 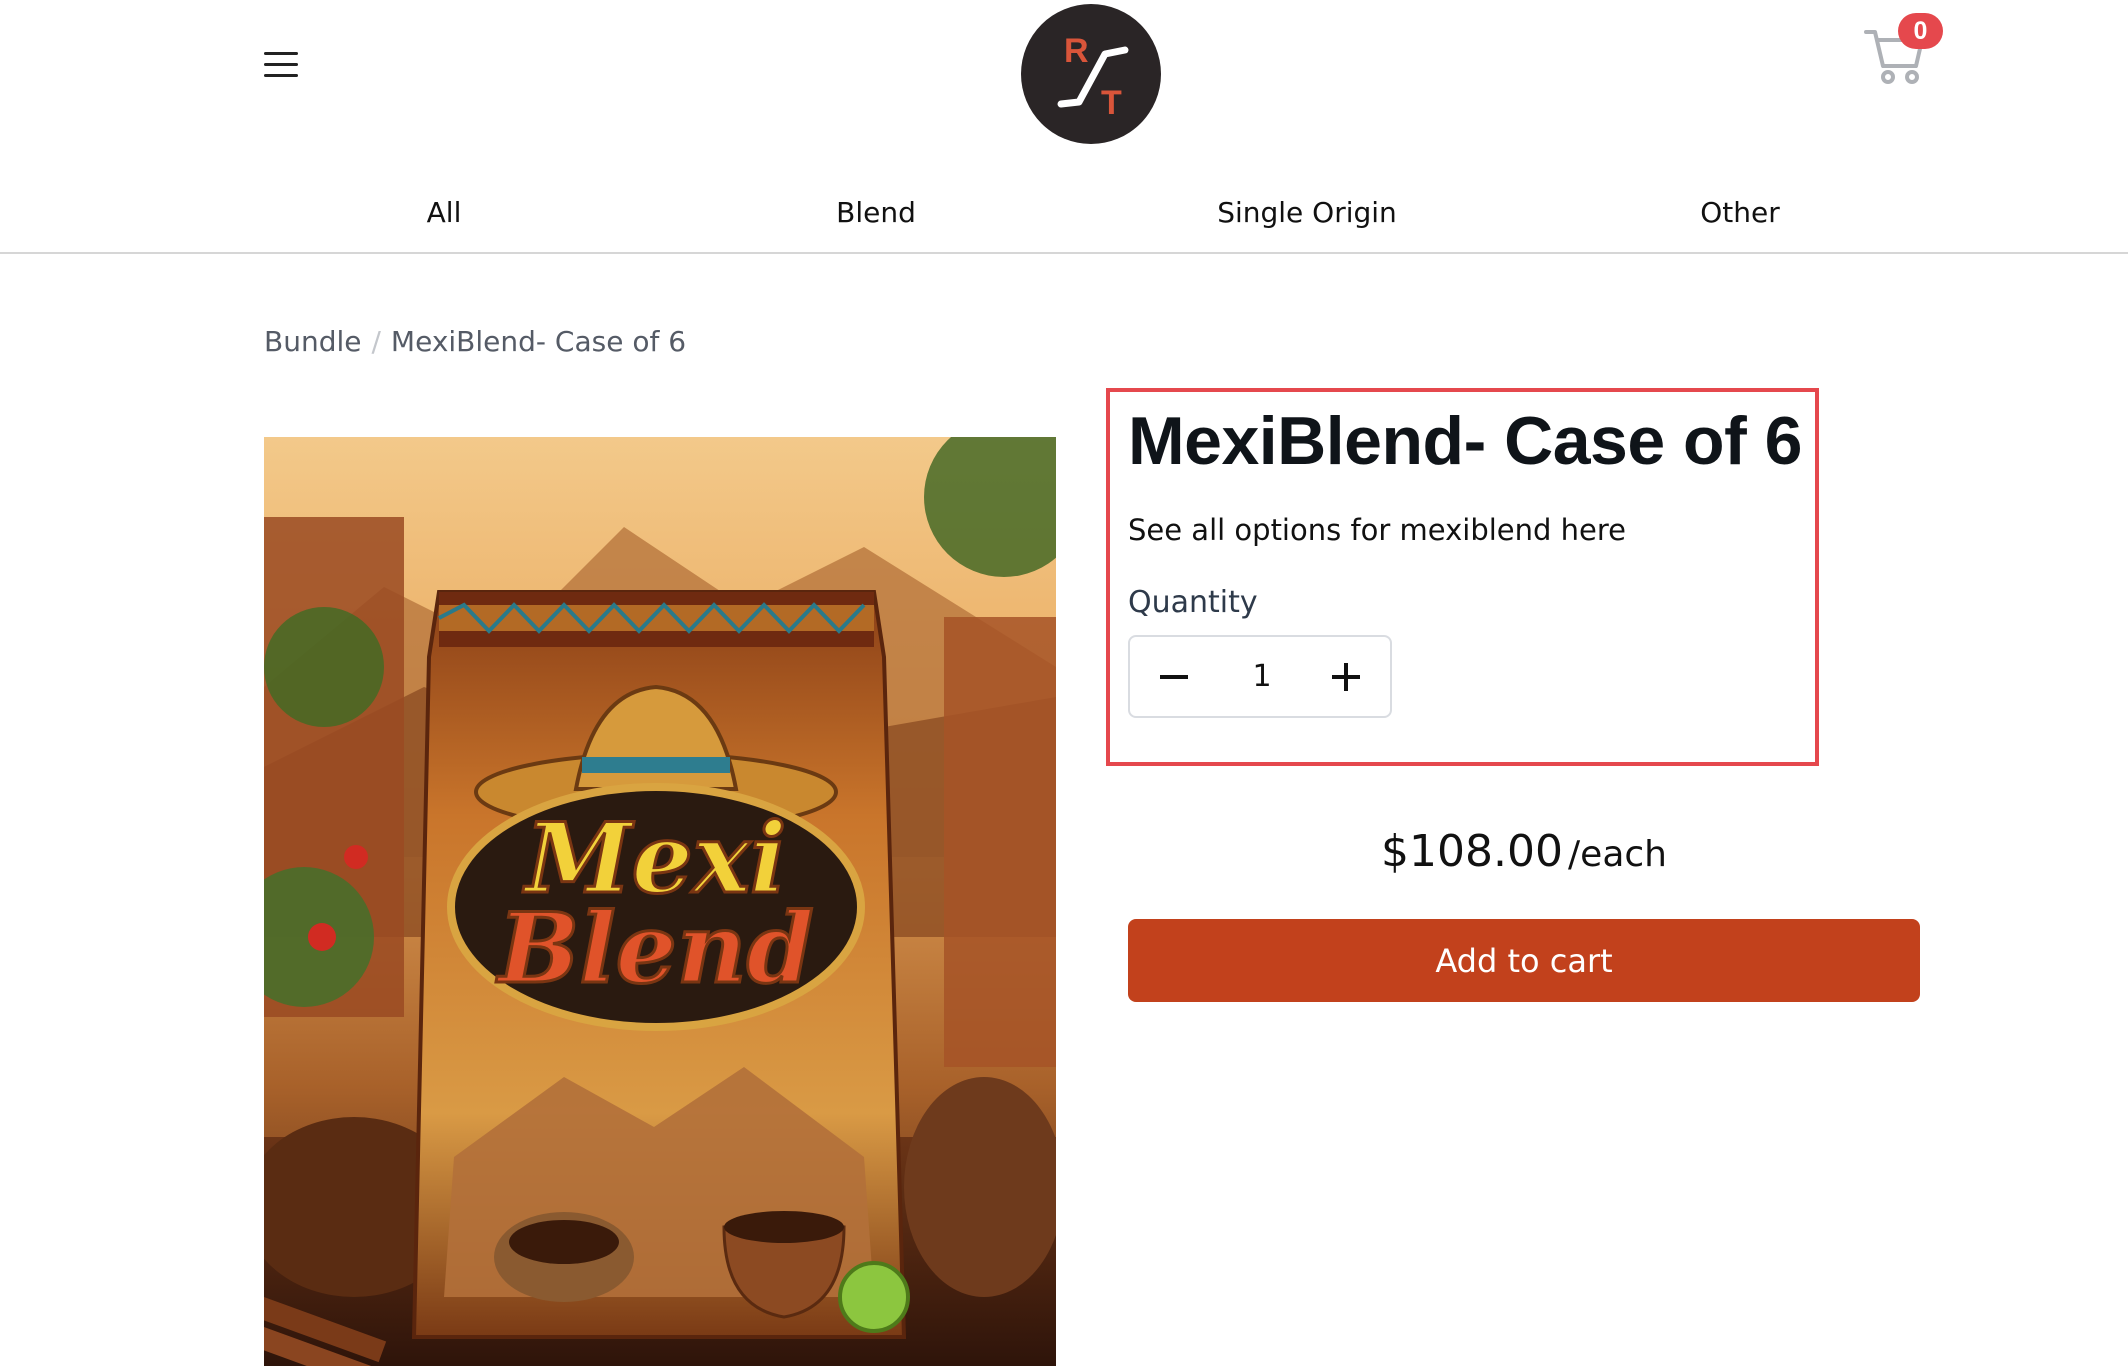 What do you see at coordinates (1740, 212) in the screenshot?
I see `nav-item-other: Other` at bounding box center [1740, 212].